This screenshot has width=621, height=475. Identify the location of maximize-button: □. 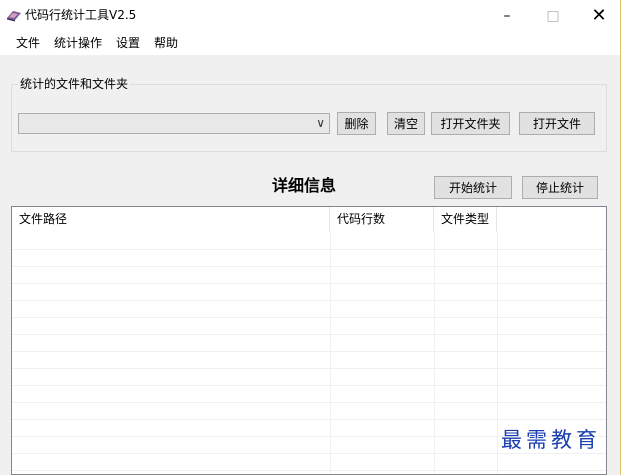
(553, 15).